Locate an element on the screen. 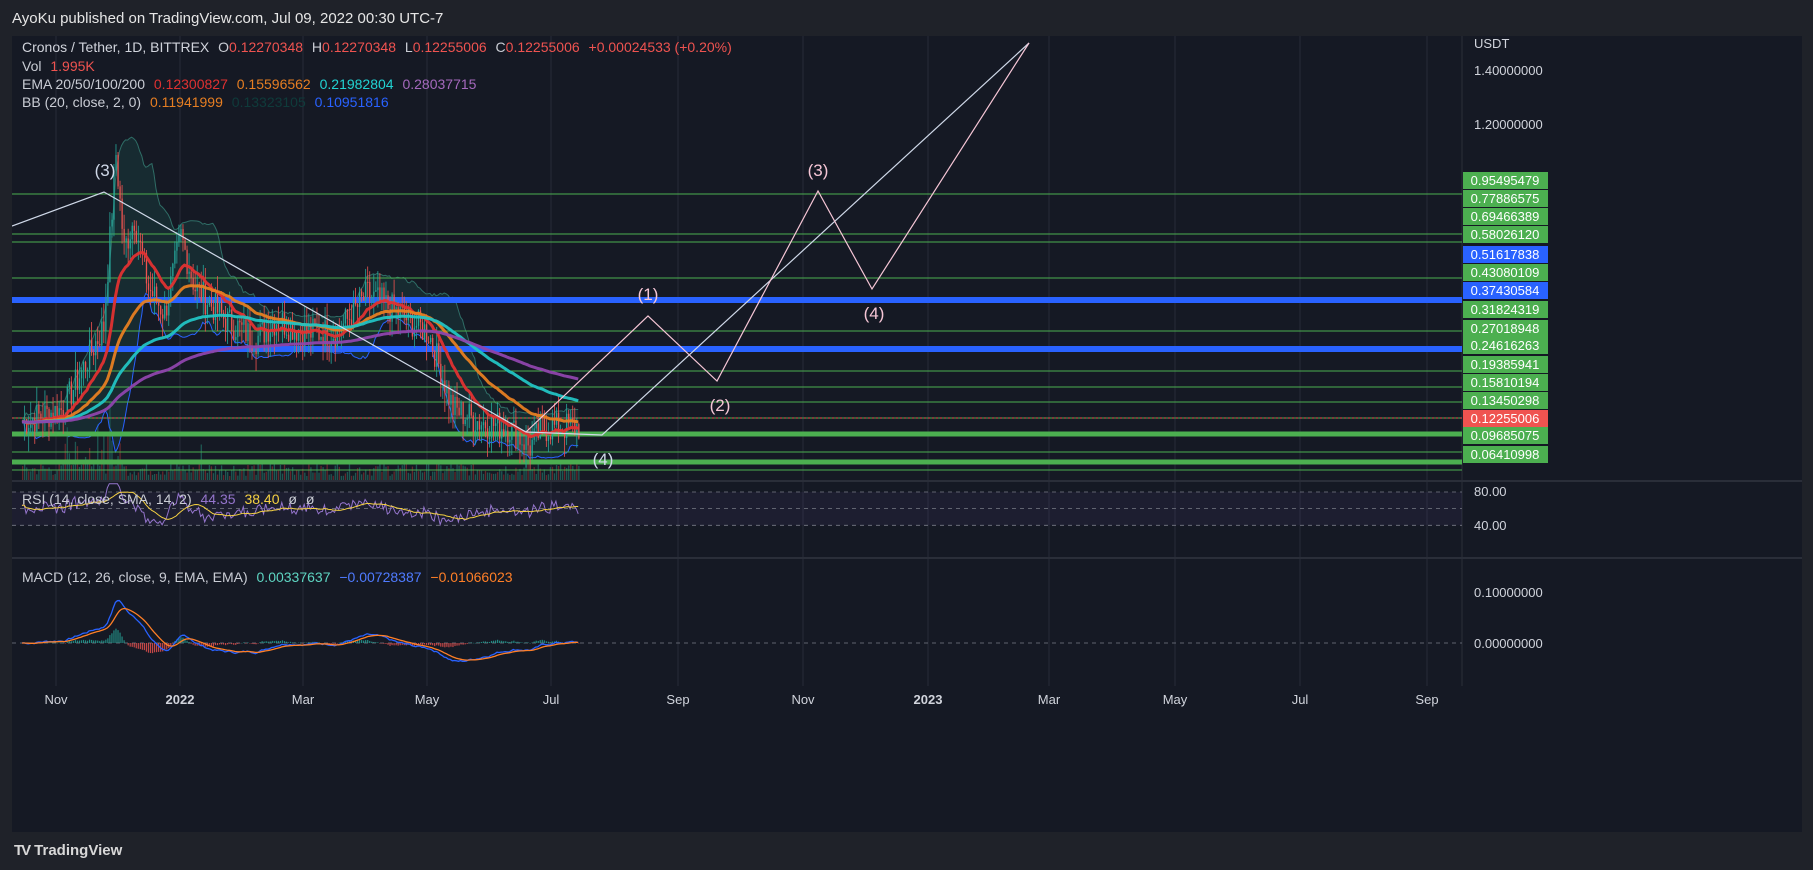  macd-pane: 0.10000000 0.00000000 is located at coordinates (777, 623).